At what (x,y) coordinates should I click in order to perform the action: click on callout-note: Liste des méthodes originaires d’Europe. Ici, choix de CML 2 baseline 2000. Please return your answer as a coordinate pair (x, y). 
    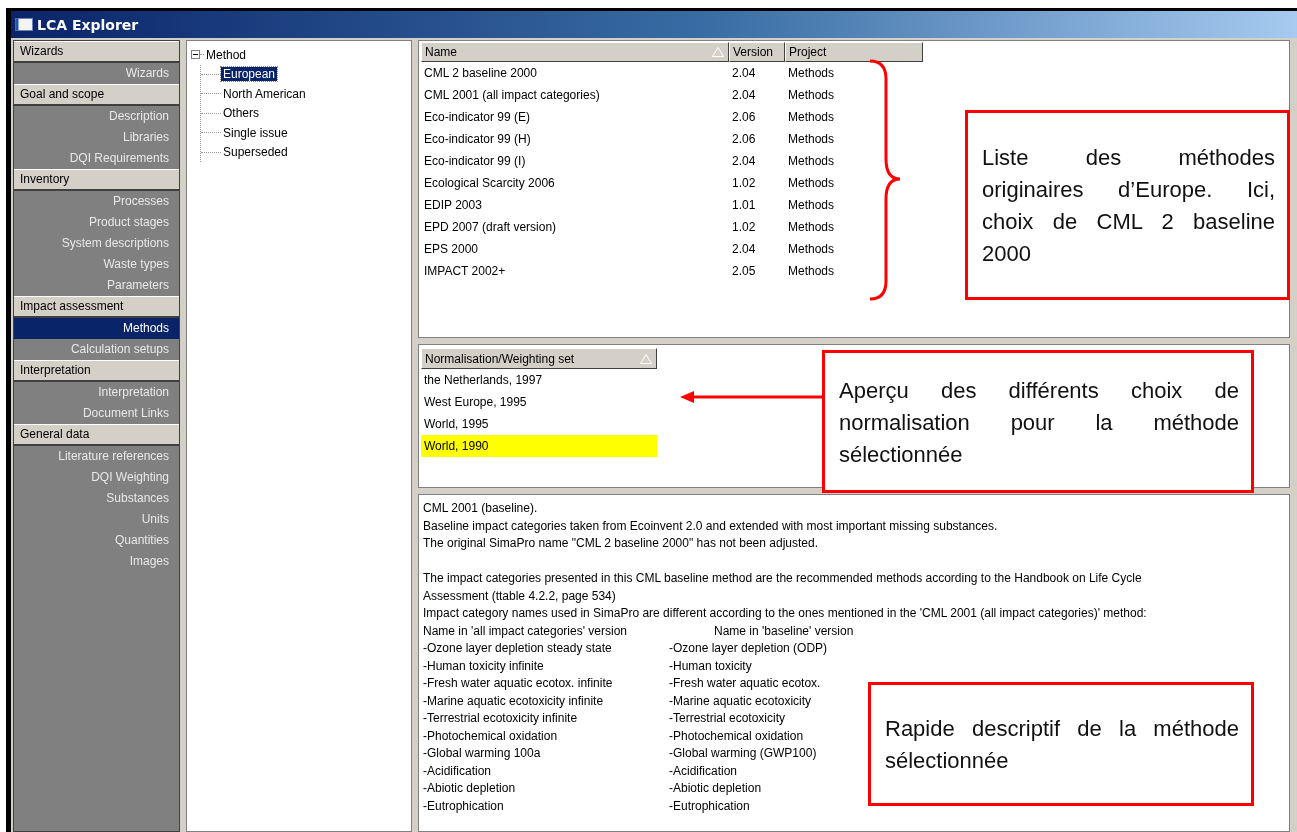
    Looking at the image, I should click on (1127, 205).